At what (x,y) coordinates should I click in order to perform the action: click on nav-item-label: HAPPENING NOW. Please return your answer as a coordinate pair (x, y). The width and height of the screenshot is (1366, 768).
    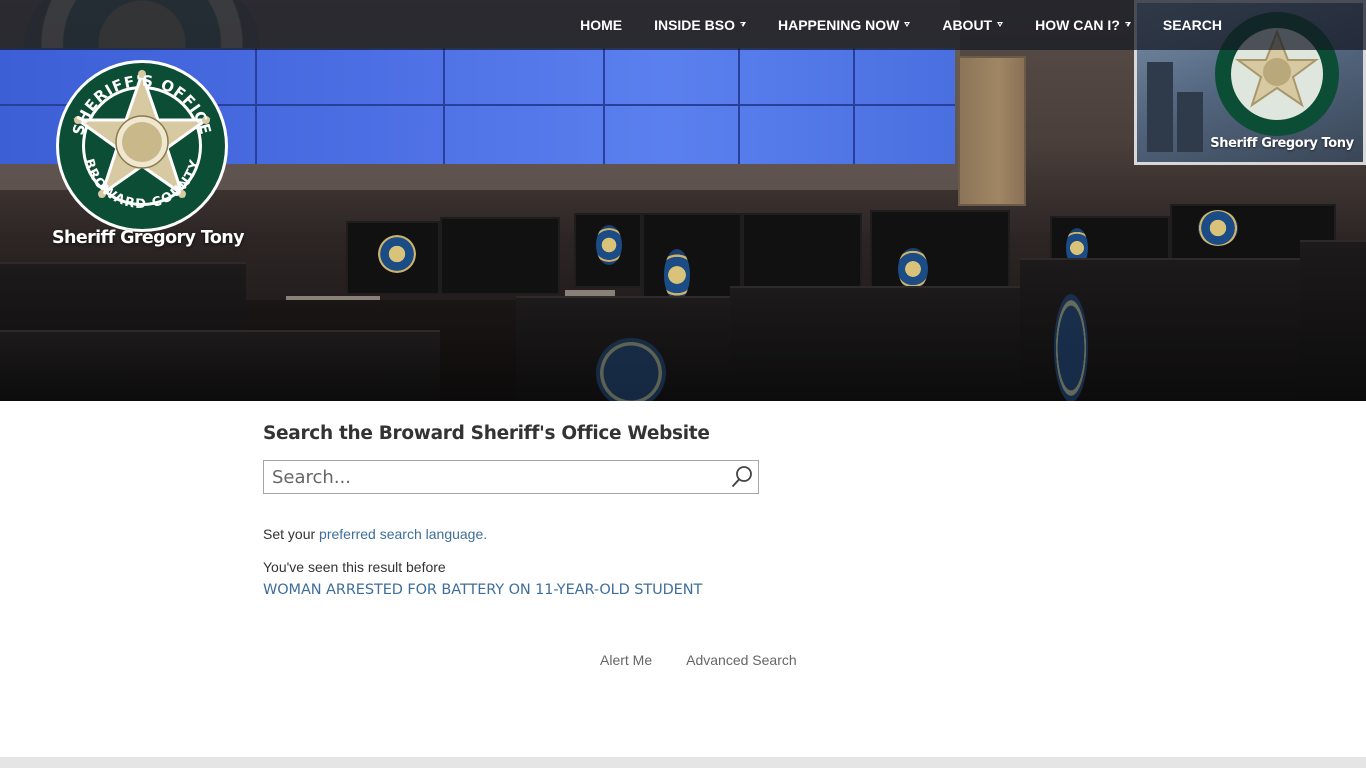
    Looking at the image, I should click on (838, 25).